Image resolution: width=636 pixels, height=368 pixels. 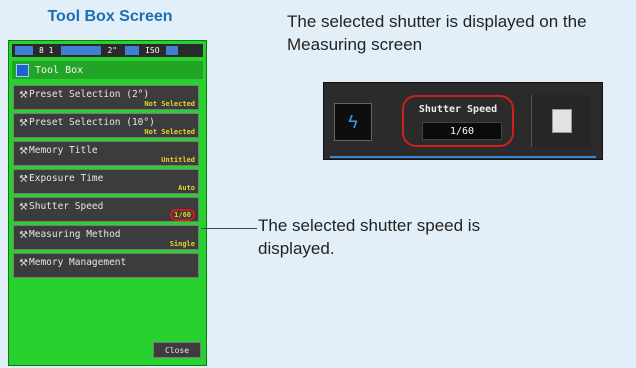 I want to click on status-left: 8 1, so click(x=46, y=50).